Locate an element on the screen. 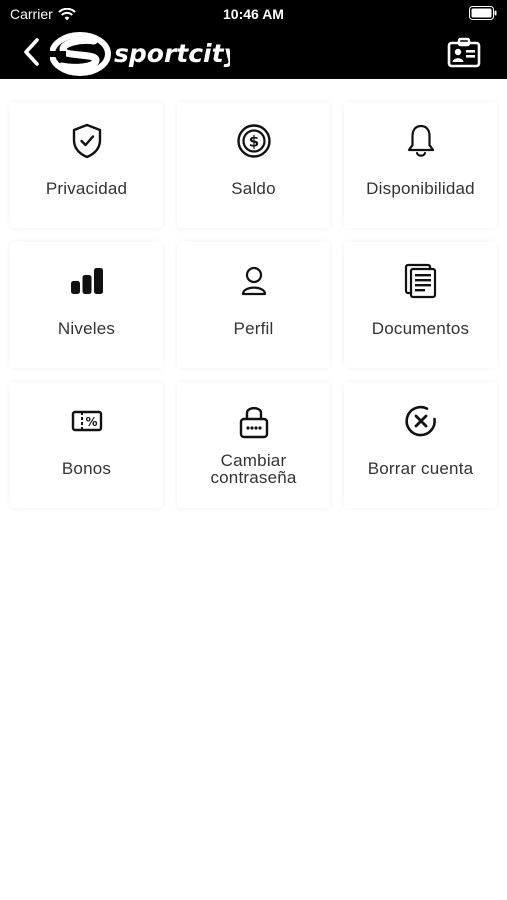 The image size is (507, 900). menu-tile-disponibilidad: Disponibilidad is located at coordinates (420, 165).